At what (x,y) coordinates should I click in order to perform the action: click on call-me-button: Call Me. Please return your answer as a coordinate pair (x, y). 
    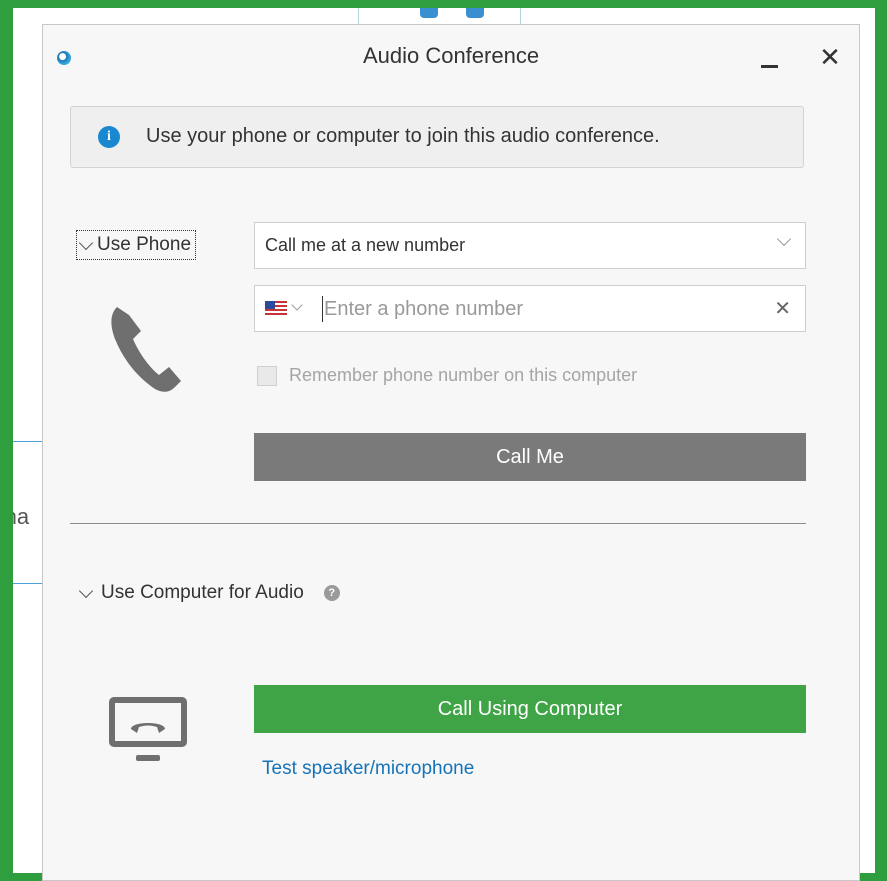
    Looking at the image, I should click on (530, 457).